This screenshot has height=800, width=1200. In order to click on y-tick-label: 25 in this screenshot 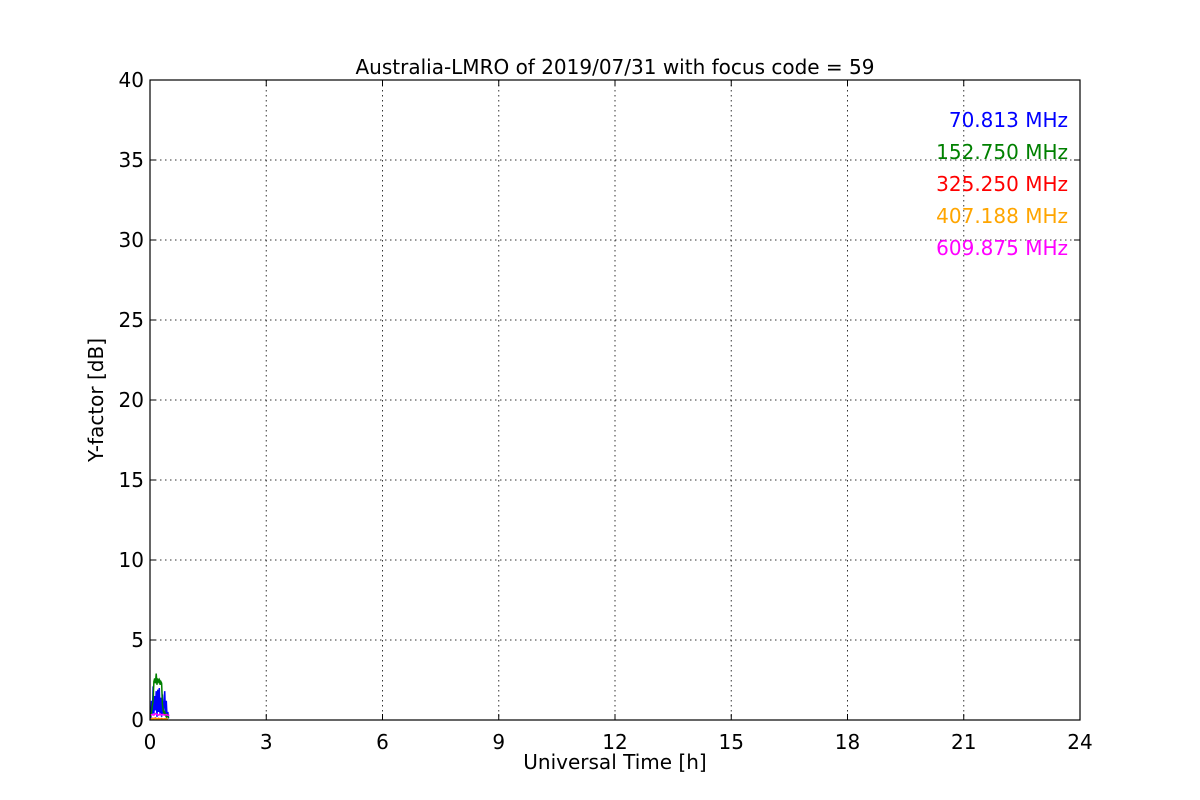, I will do `click(131, 320)`.